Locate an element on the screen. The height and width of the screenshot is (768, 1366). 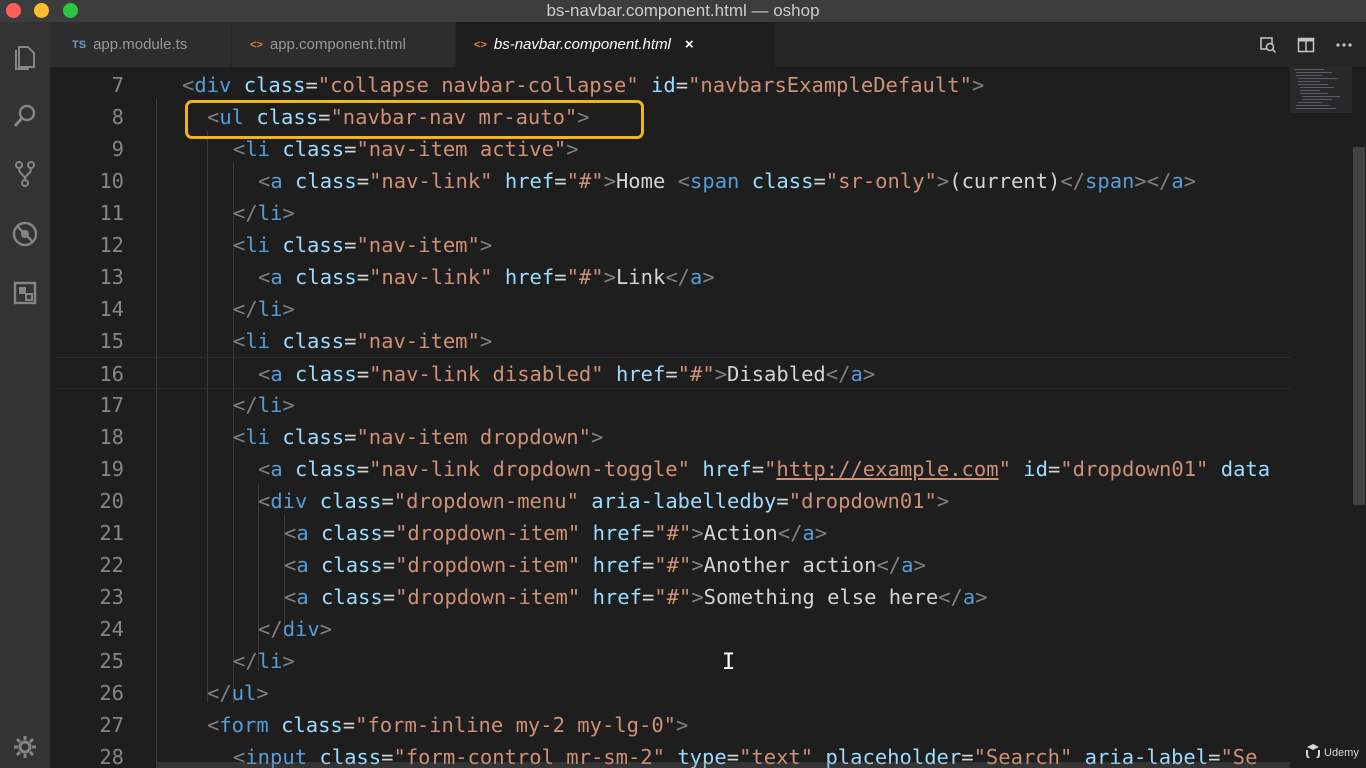
code-text: </div> is located at coordinates (295, 629).